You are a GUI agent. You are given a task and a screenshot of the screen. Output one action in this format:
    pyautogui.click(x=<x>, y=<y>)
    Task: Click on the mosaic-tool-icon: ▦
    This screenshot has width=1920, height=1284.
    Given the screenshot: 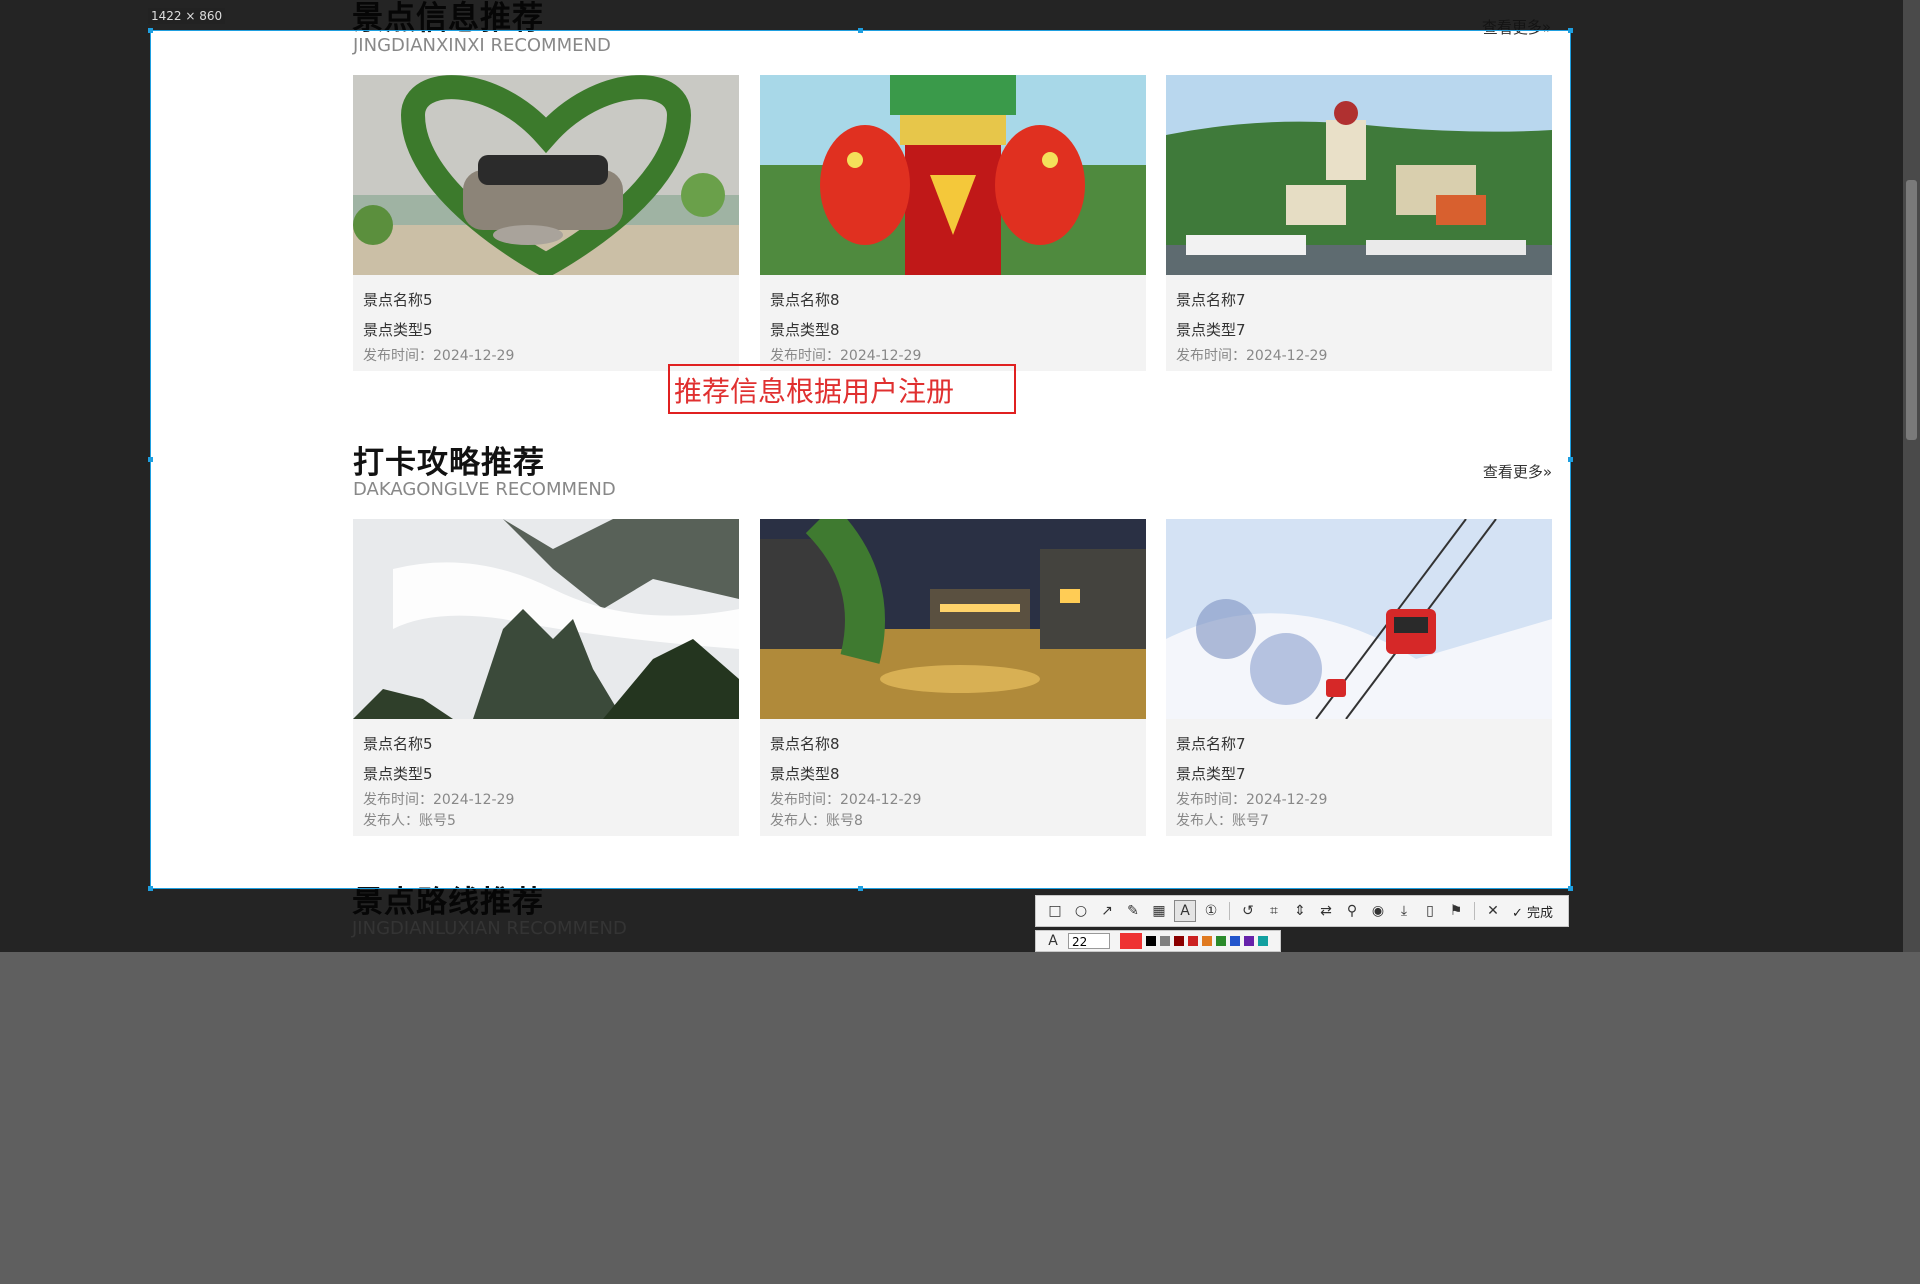 What is the action you would take?
    pyautogui.click(x=1159, y=911)
    